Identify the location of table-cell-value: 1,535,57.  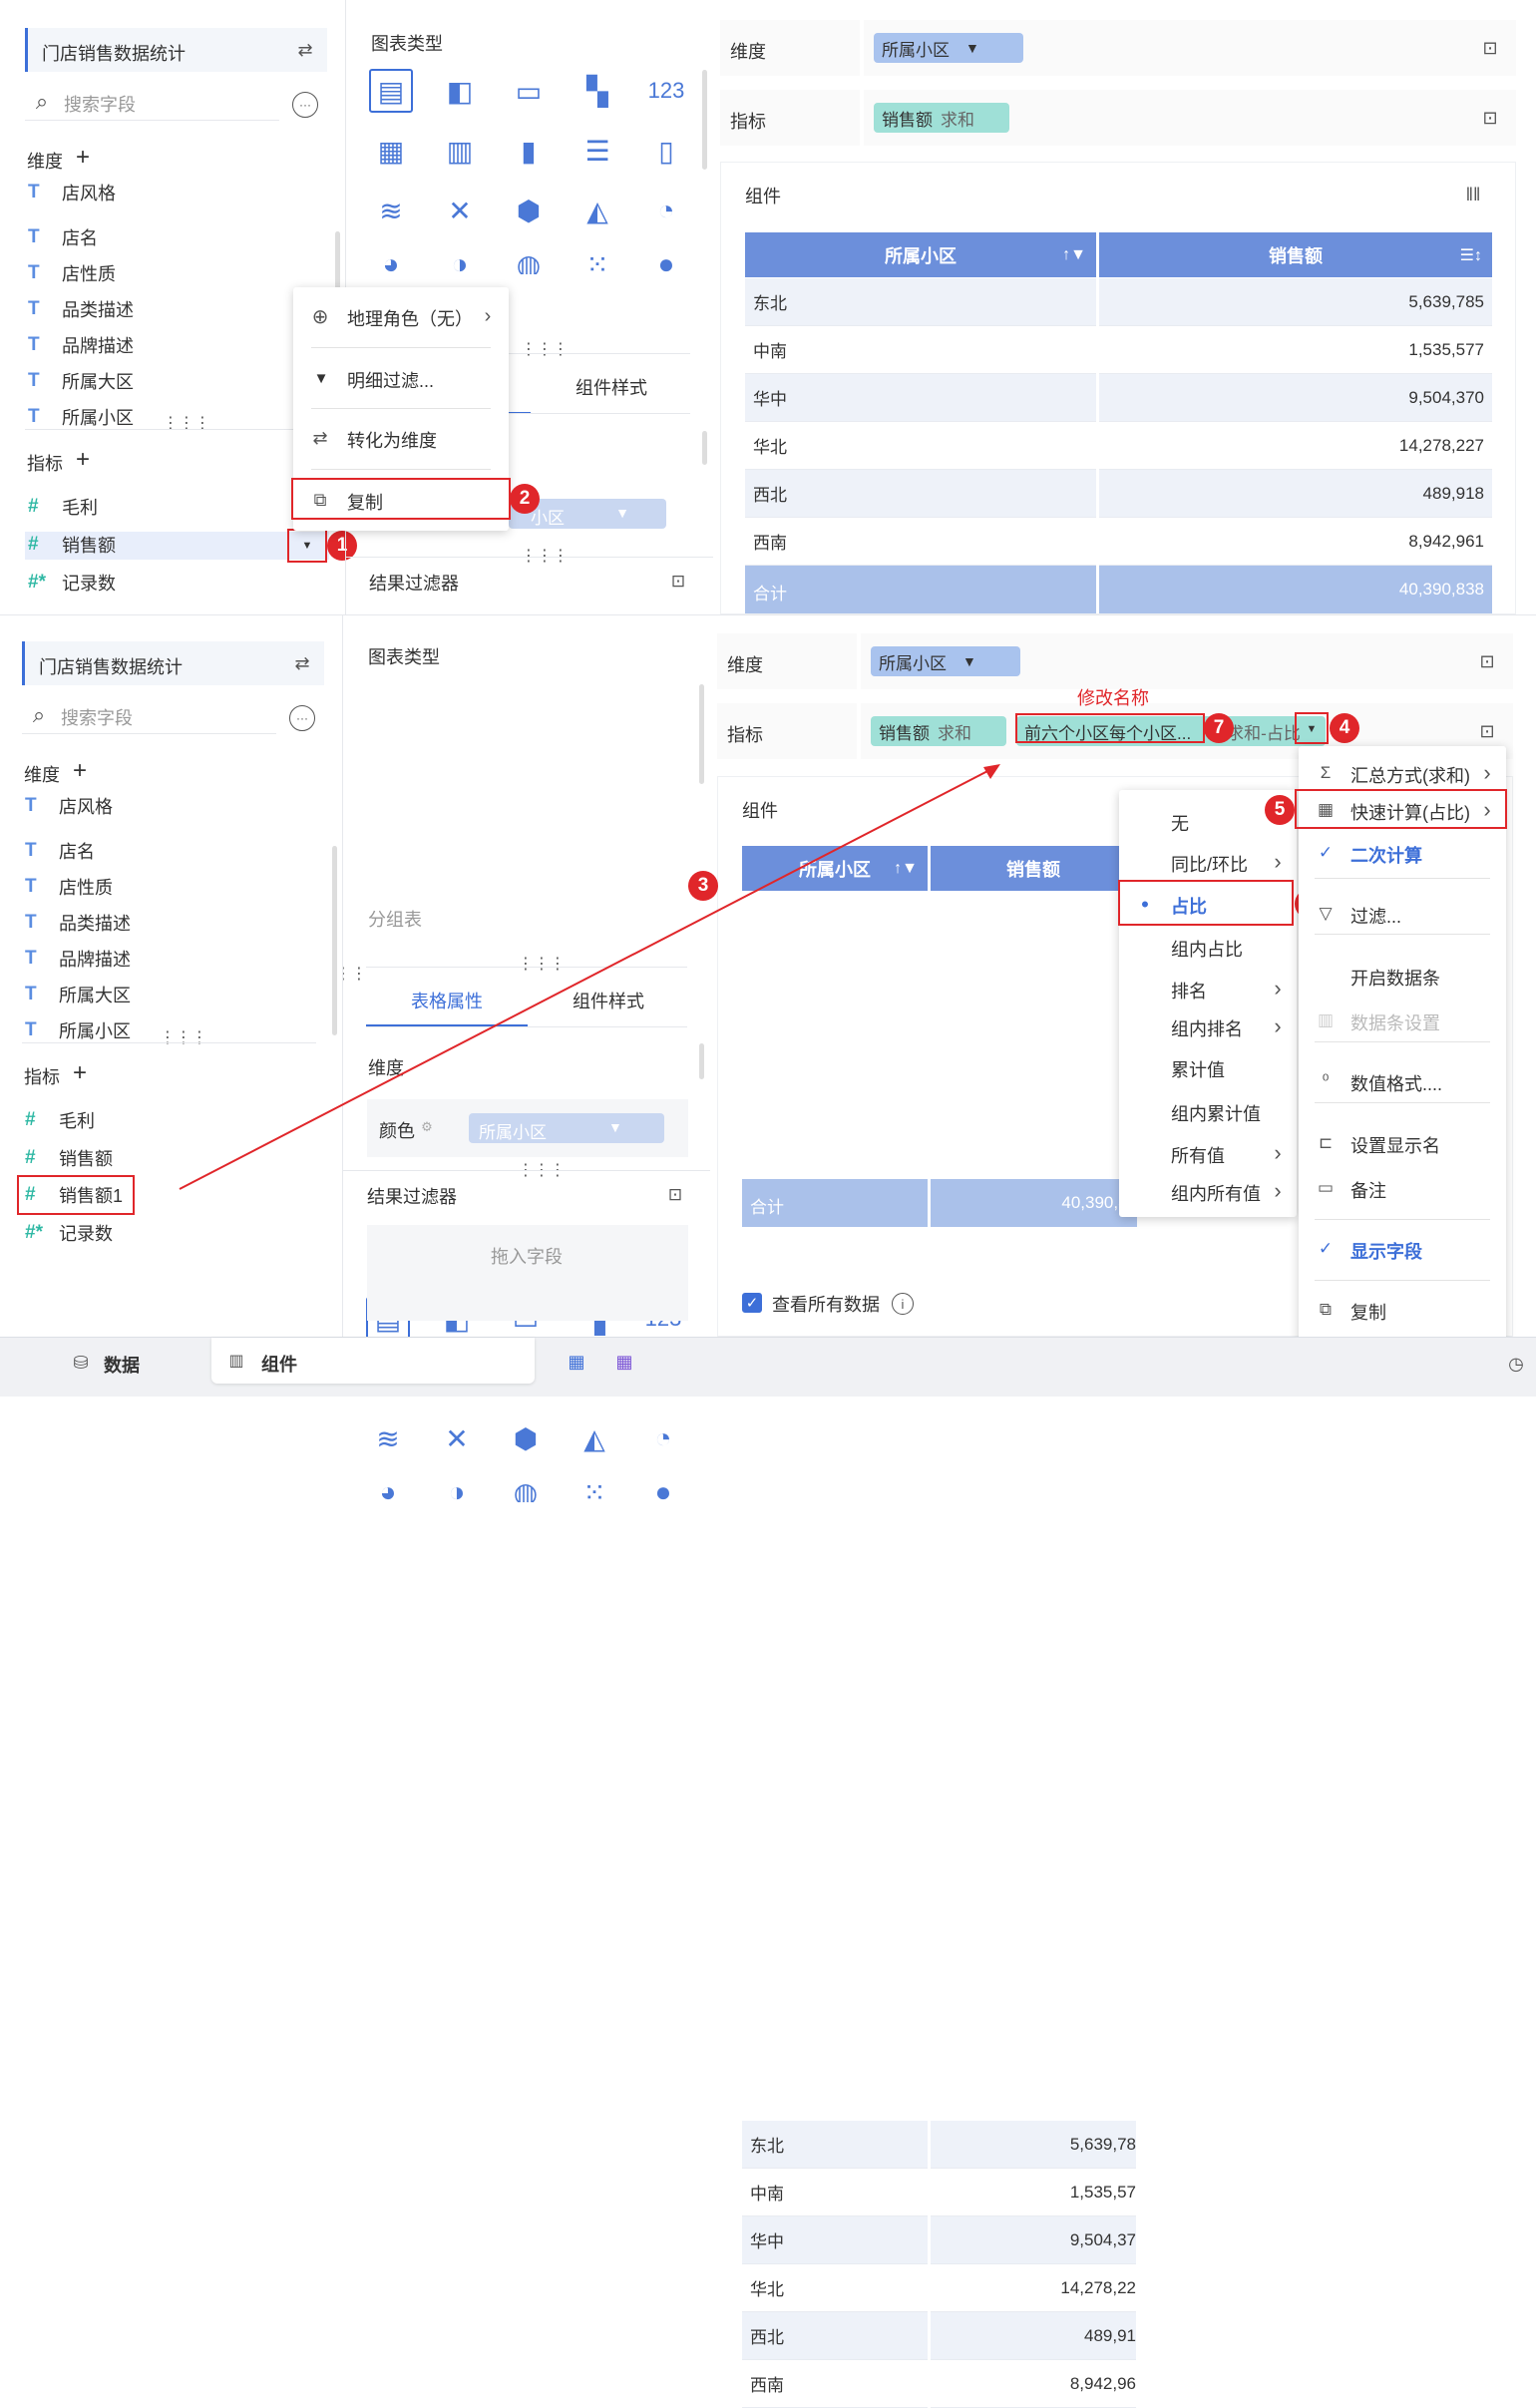
(1033, 2192).